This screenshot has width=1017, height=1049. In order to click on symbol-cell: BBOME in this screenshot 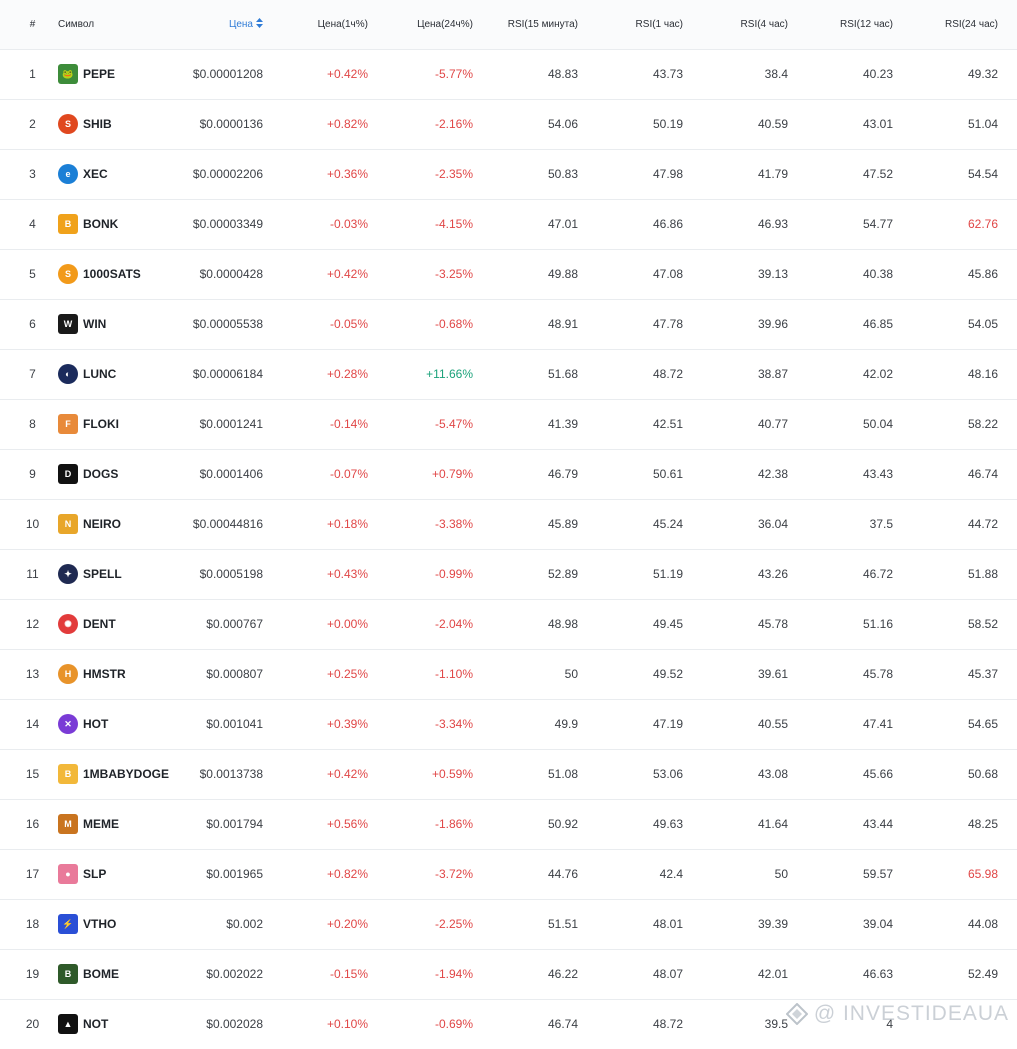, I will do `click(120, 974)`.